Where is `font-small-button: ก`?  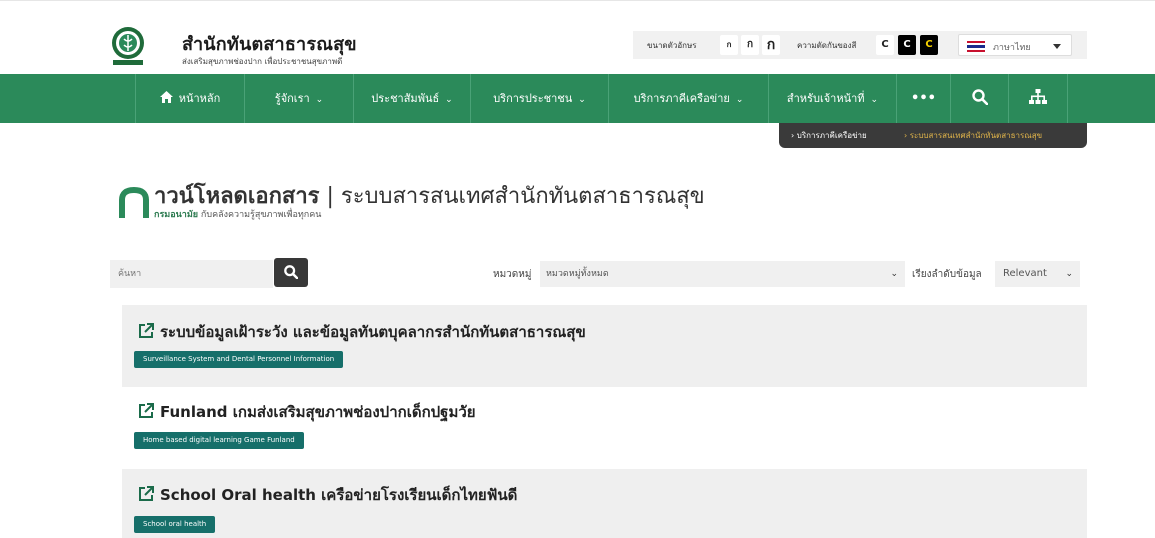
font-small-button: ก is located at coordinates (729, 45).